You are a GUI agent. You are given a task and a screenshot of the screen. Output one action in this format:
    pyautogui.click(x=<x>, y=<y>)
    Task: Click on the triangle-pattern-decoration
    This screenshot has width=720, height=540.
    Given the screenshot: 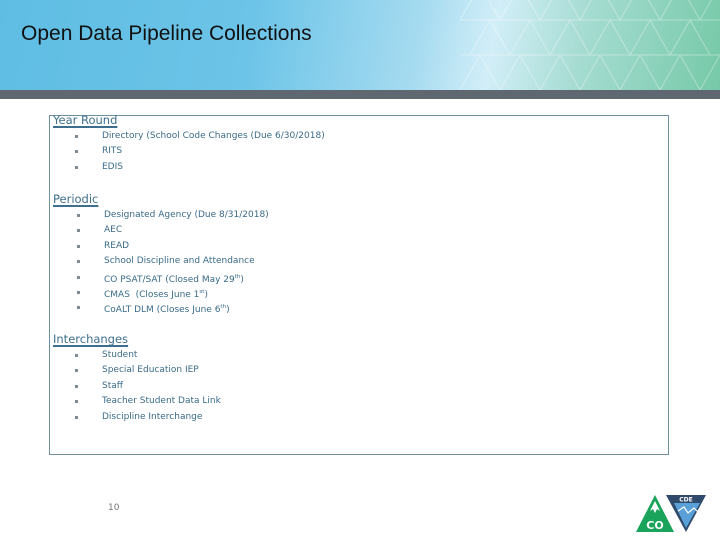 What is the action you would take?
    pyautogui.click(x=590, y=45)
    